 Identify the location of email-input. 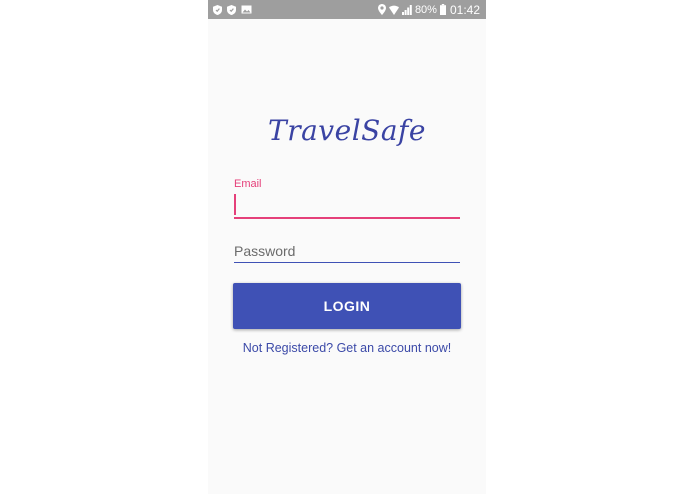
(347, 205).